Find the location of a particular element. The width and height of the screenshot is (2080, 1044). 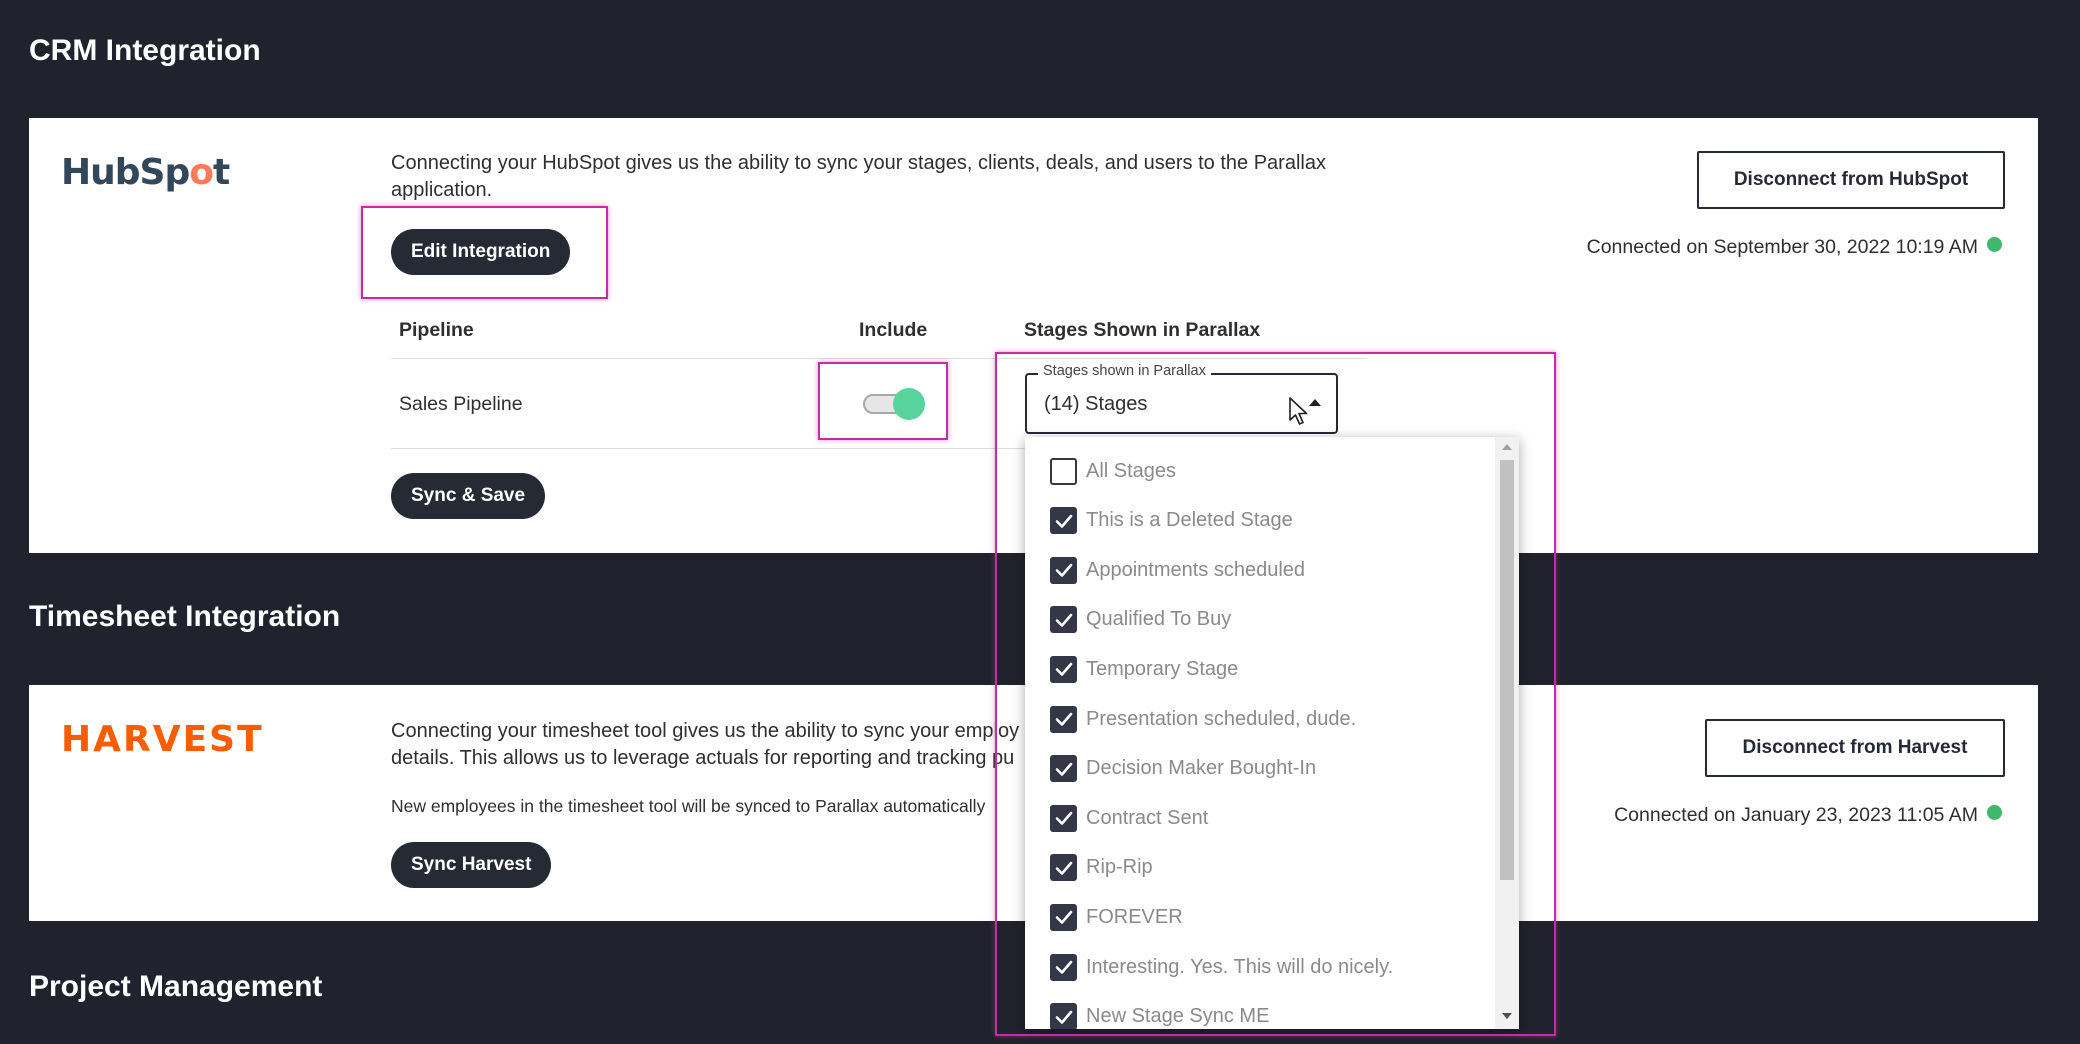

scroll-down-arrow-icon is located at coordinates (1507, 1016).